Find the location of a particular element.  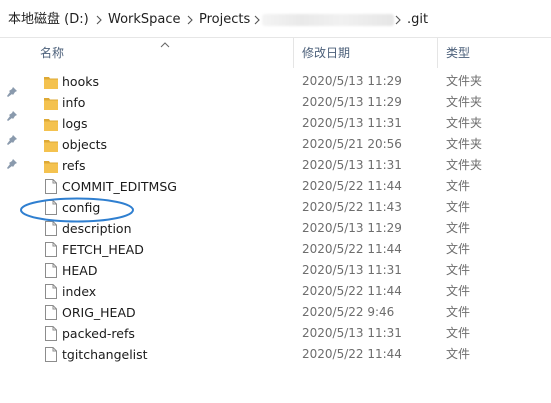

file-name: objects is located at coordinates (85, 144).